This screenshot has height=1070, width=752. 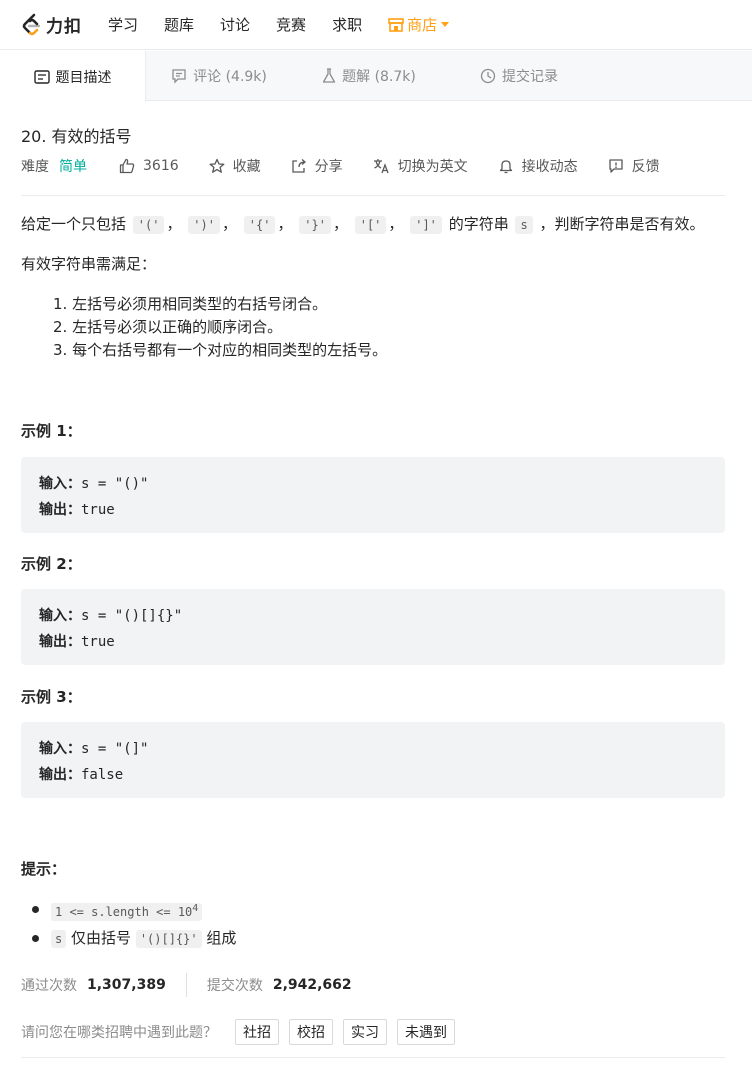 What do you see at coordinates (312, 985) in the screenshot?
I see `submitted-count: 2,942,662` at bounding box center [312, 985].